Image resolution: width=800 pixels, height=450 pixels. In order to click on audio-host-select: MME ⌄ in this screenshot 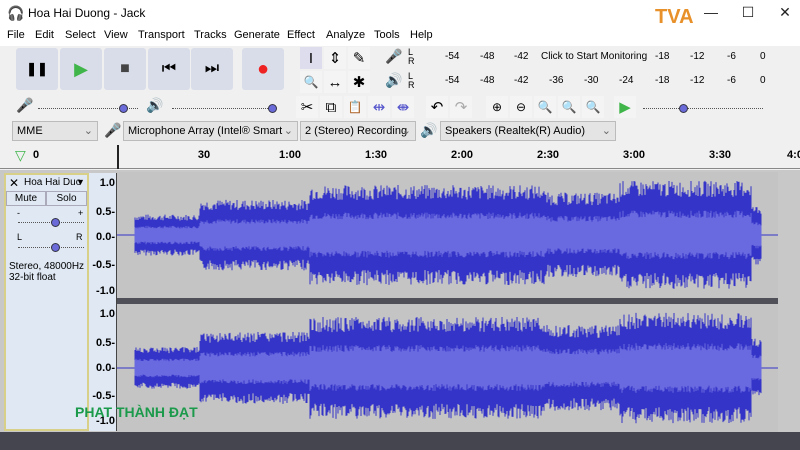, I will do `click(55, 131)`.